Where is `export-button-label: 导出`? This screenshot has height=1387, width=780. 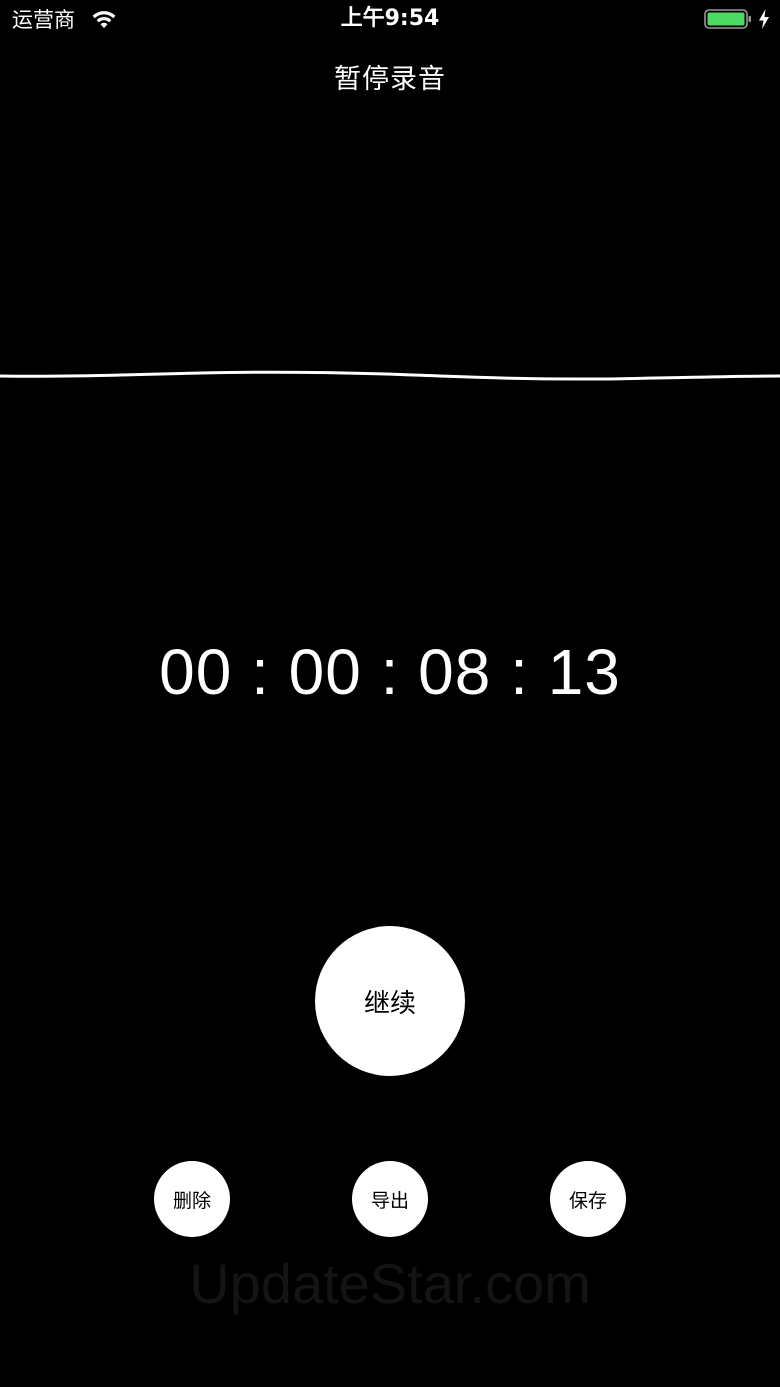 export-button-label: 导出 is located at coordinates (389, 1200).